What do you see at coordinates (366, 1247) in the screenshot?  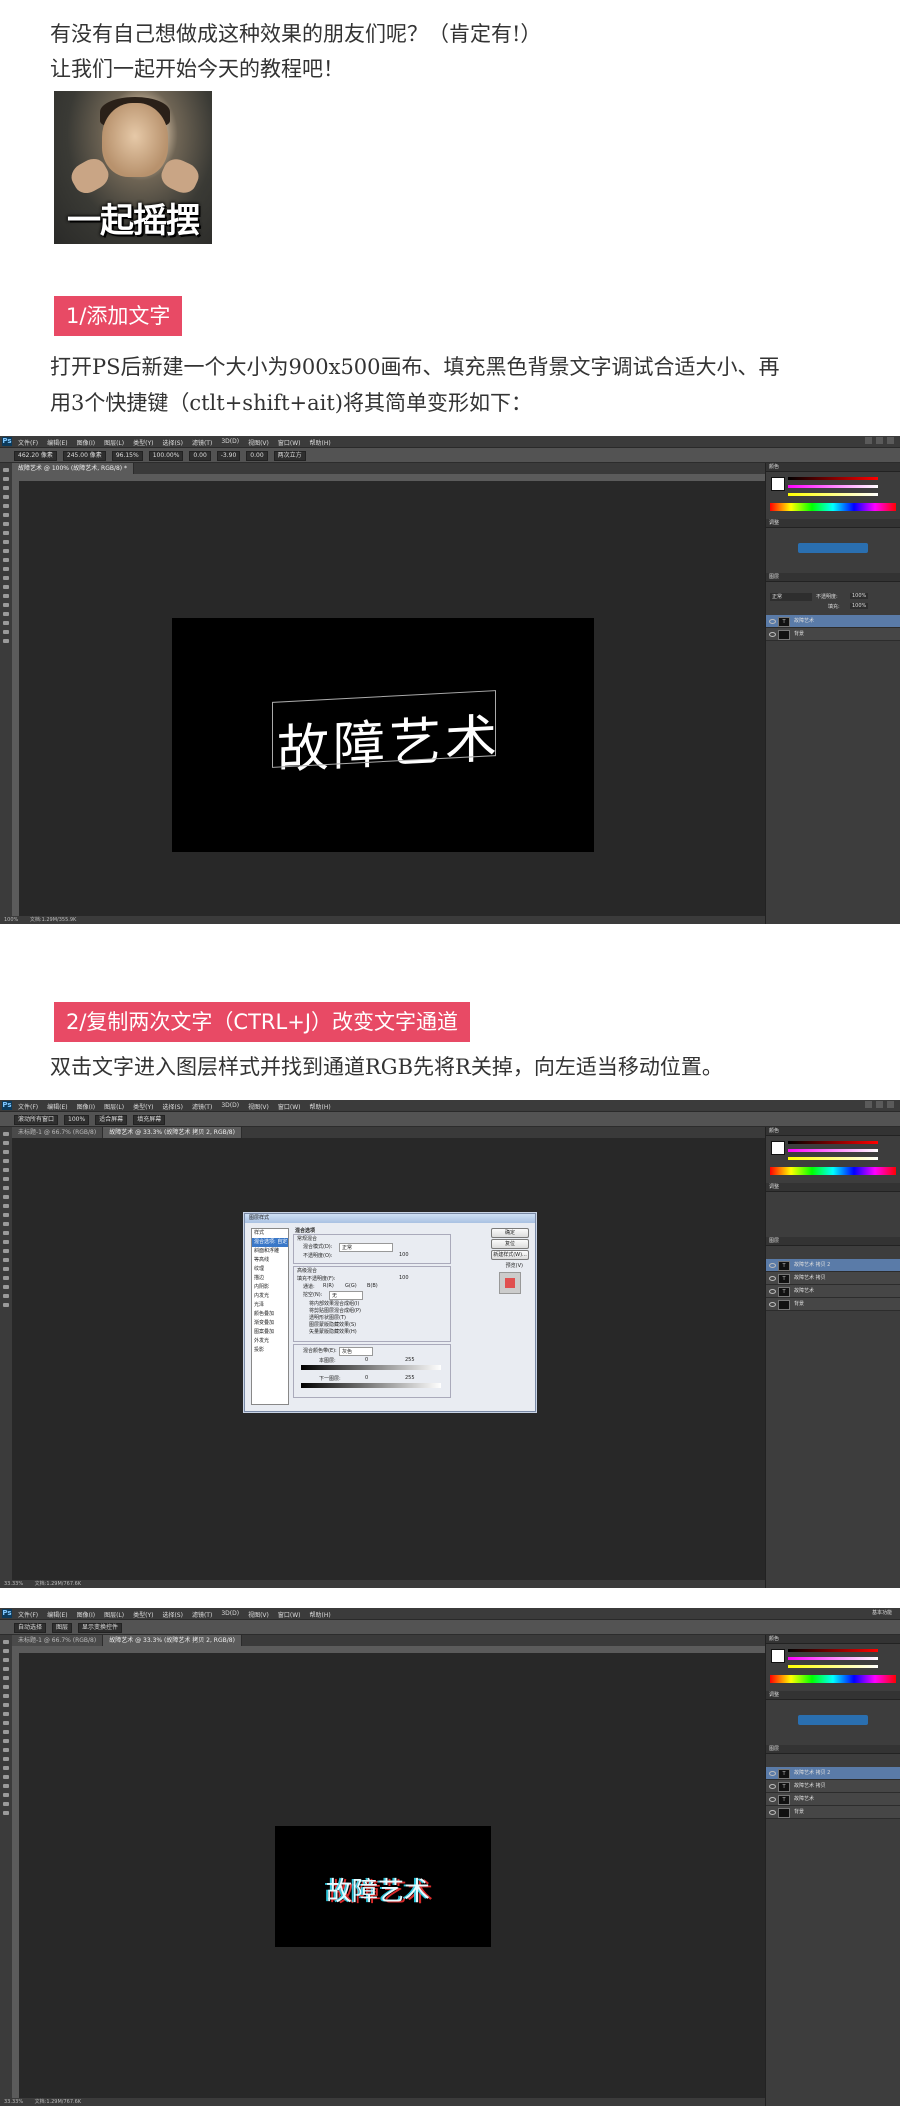 I see `blend-mode-select: 正常` at bounding box center [366, 1247].